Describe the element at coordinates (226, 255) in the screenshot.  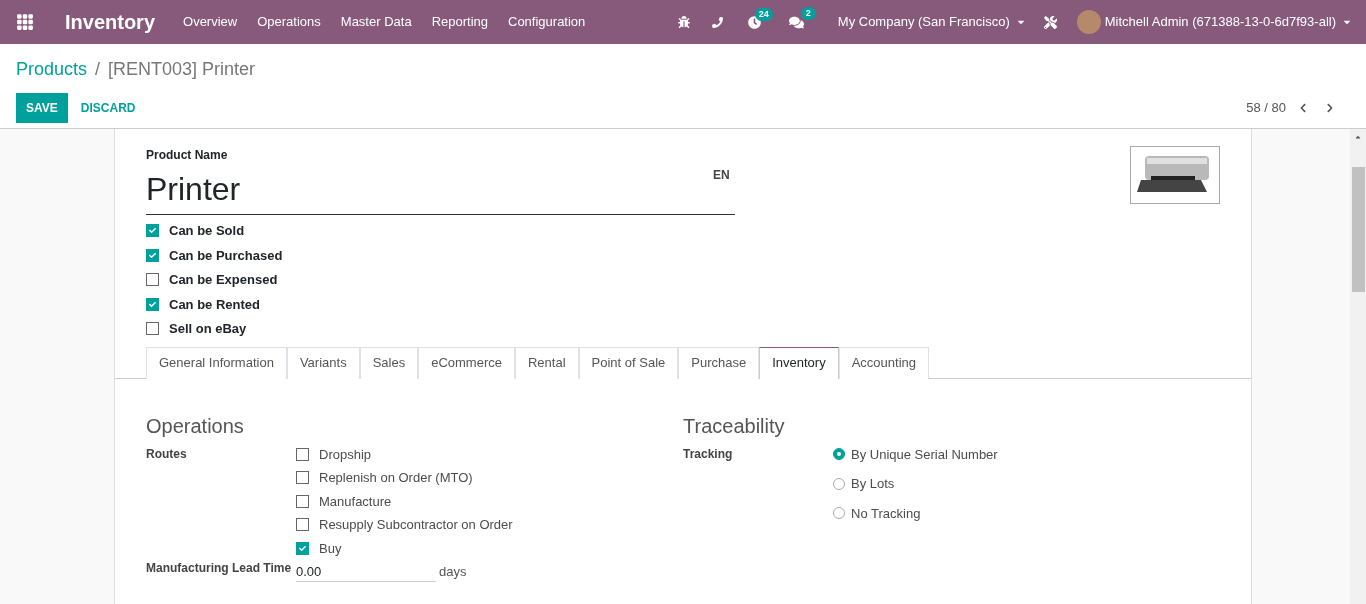
I see `checkbox-label: Can be Purchased` at that location.